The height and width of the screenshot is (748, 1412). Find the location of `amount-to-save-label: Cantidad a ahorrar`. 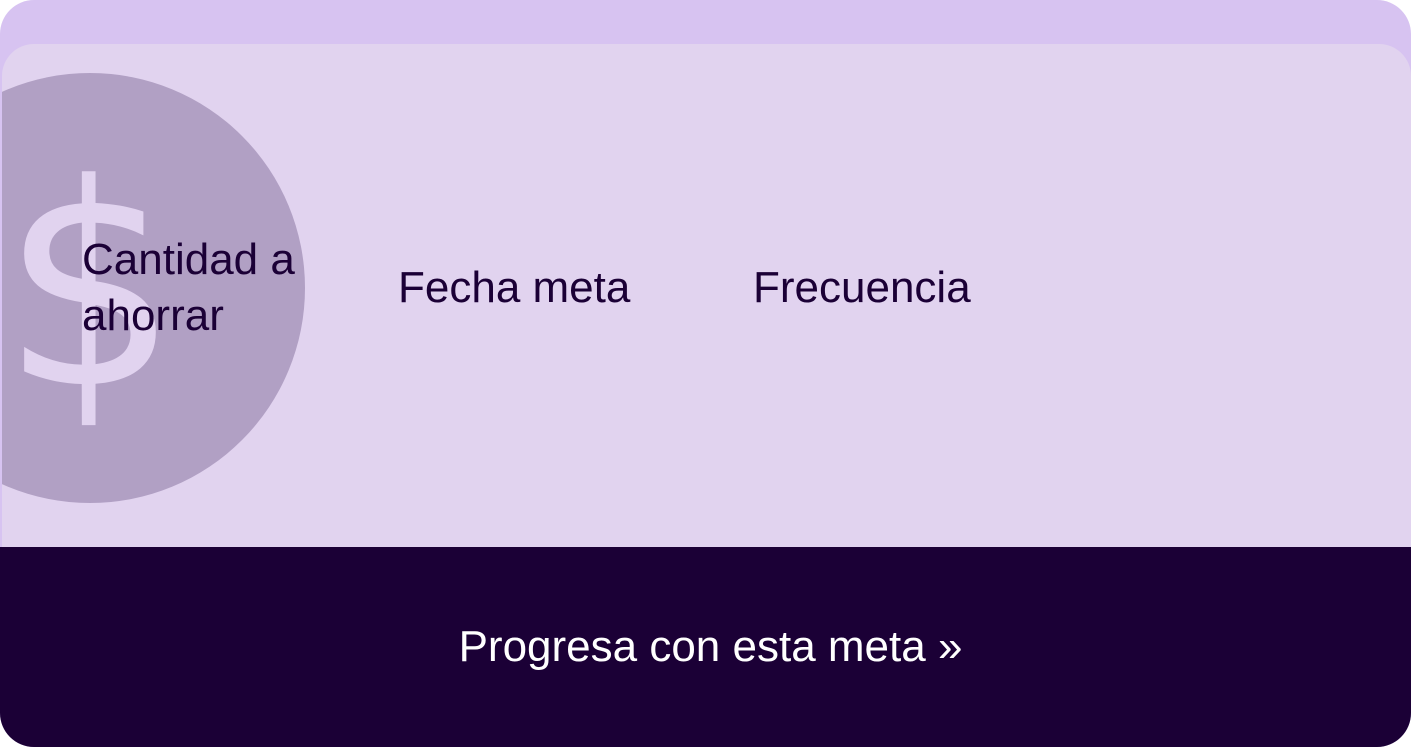

amount-to-save-label: Cantidad a ahorrar is located at coordinates (188, 287).